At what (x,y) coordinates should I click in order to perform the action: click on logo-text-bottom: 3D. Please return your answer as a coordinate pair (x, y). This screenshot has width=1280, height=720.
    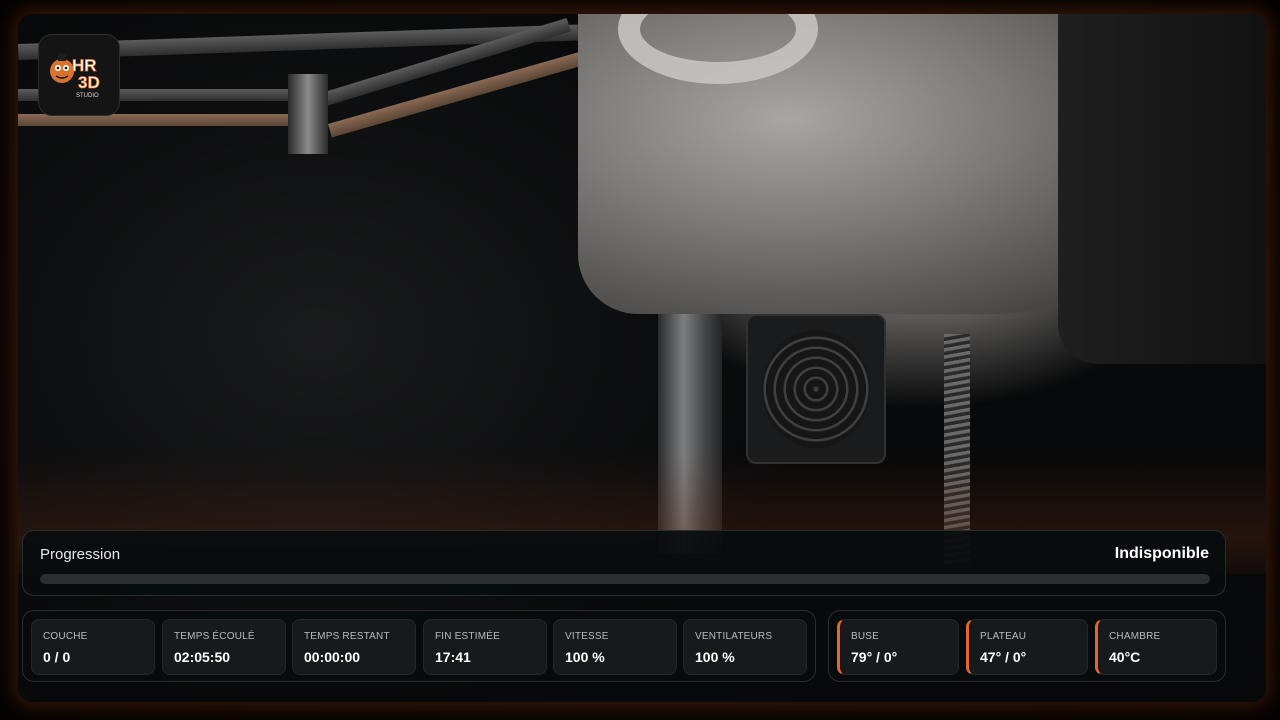
    Looking at the image, I should click on (89, 82).